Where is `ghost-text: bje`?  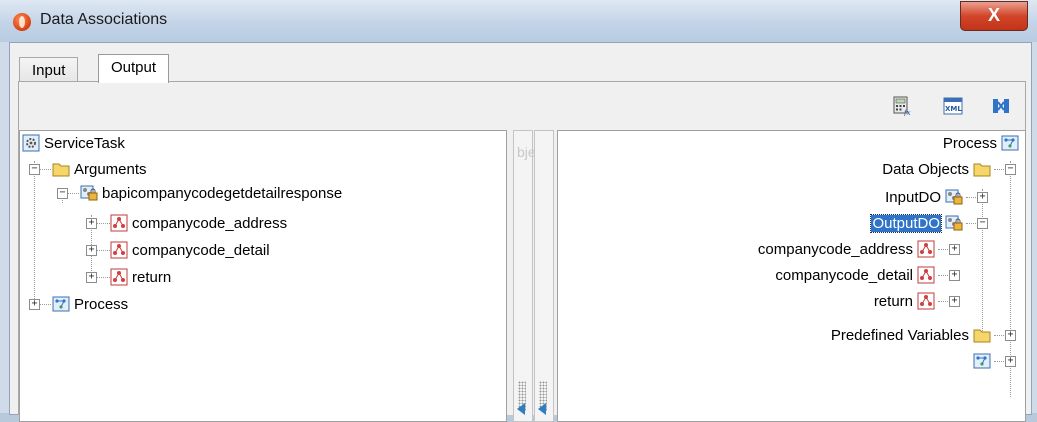 ghost-text: bje is located at coordinates (526, 152).